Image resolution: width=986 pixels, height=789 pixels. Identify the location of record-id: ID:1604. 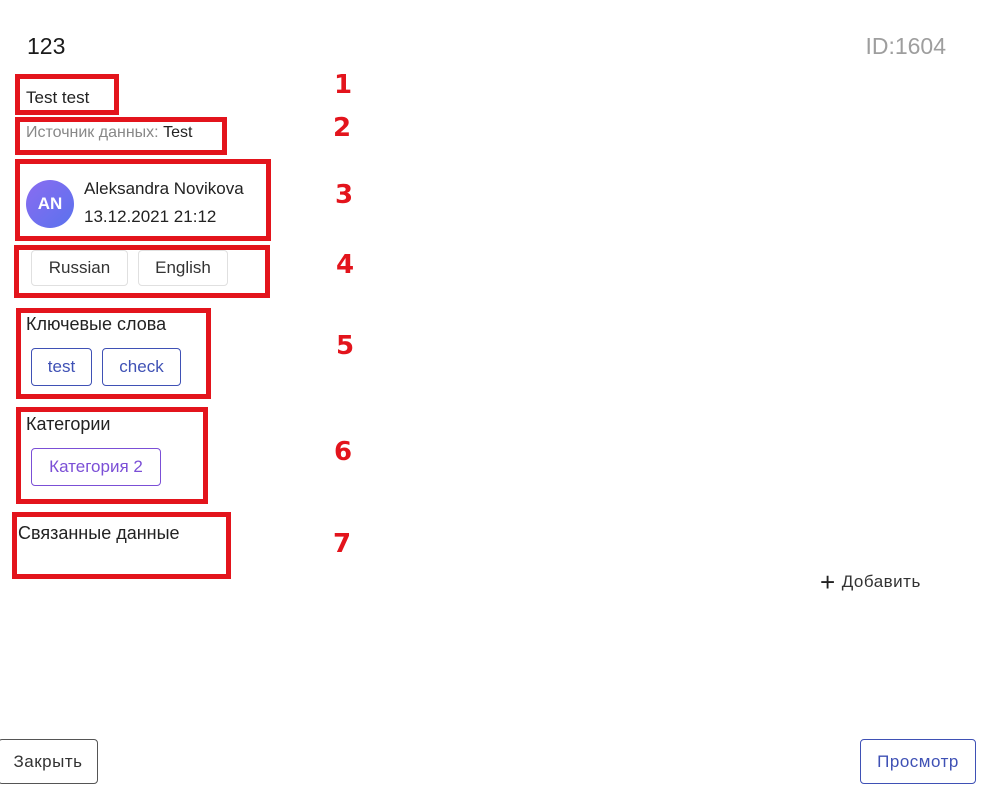
(905, 46).